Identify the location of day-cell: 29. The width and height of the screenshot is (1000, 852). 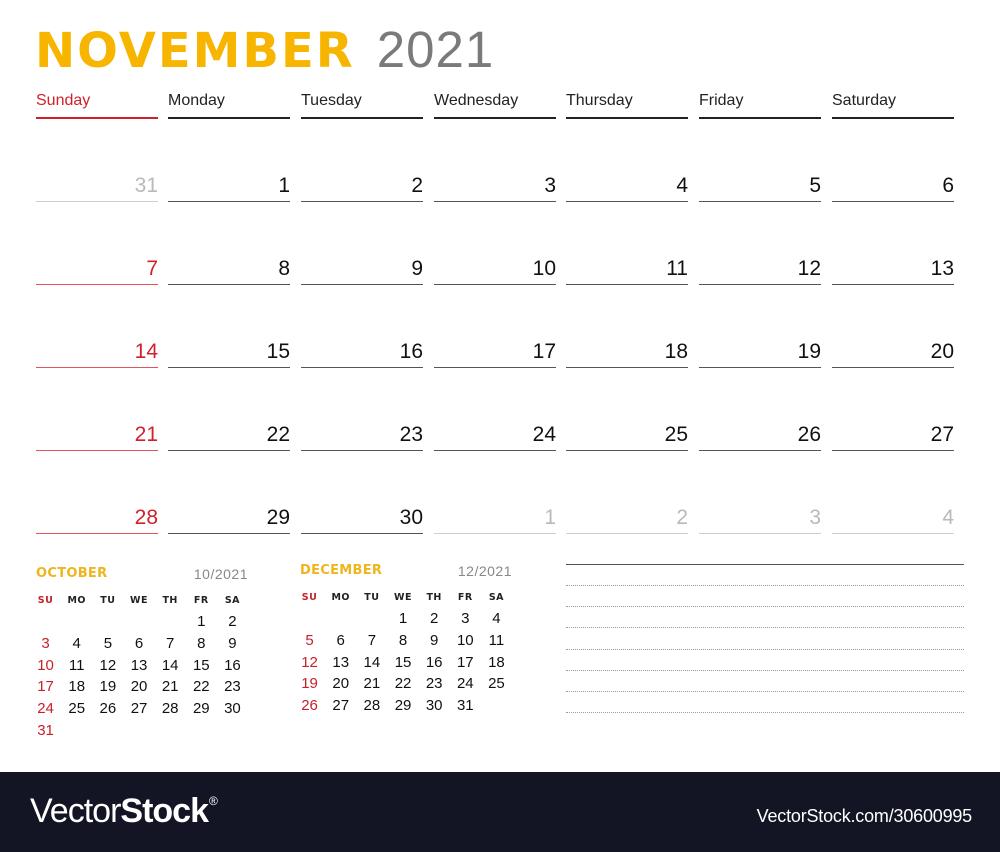
(229, 519).